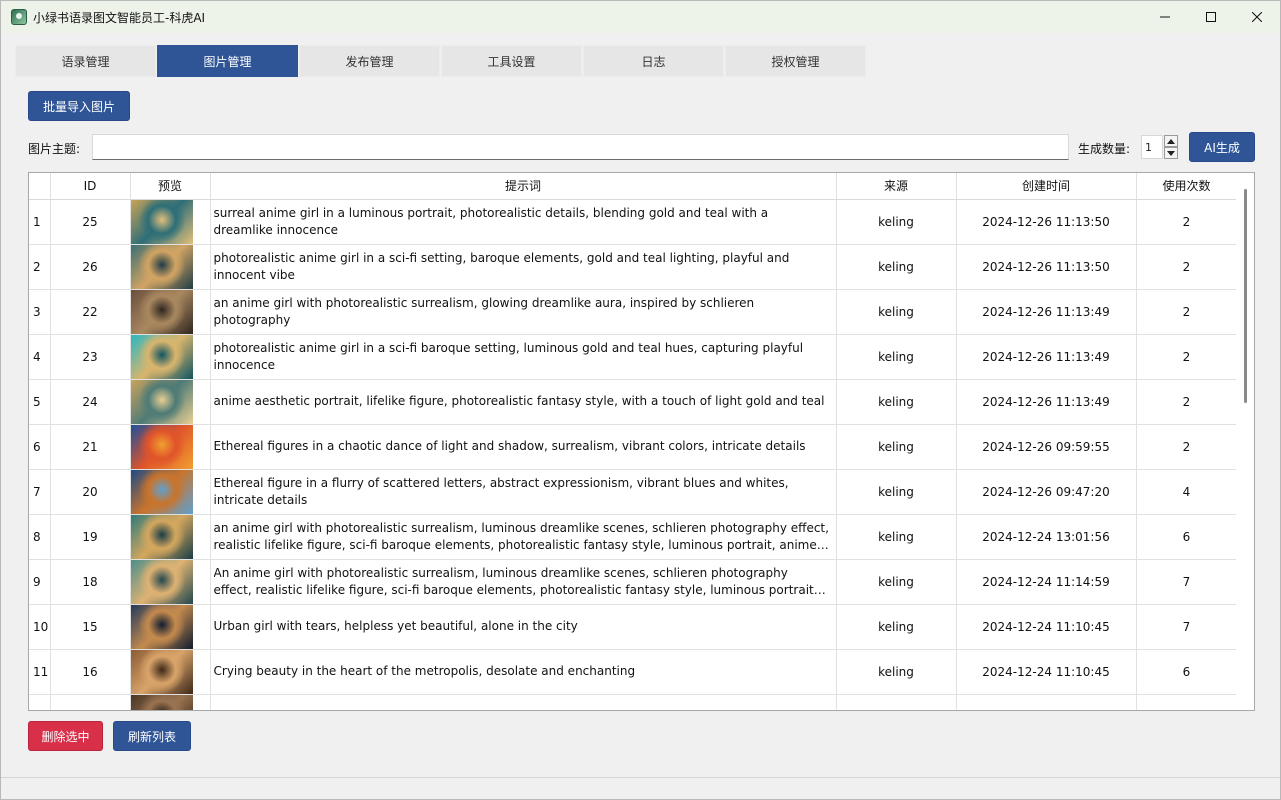  I want to click on delete-selected-button: 删除选中, so click(65, 736).